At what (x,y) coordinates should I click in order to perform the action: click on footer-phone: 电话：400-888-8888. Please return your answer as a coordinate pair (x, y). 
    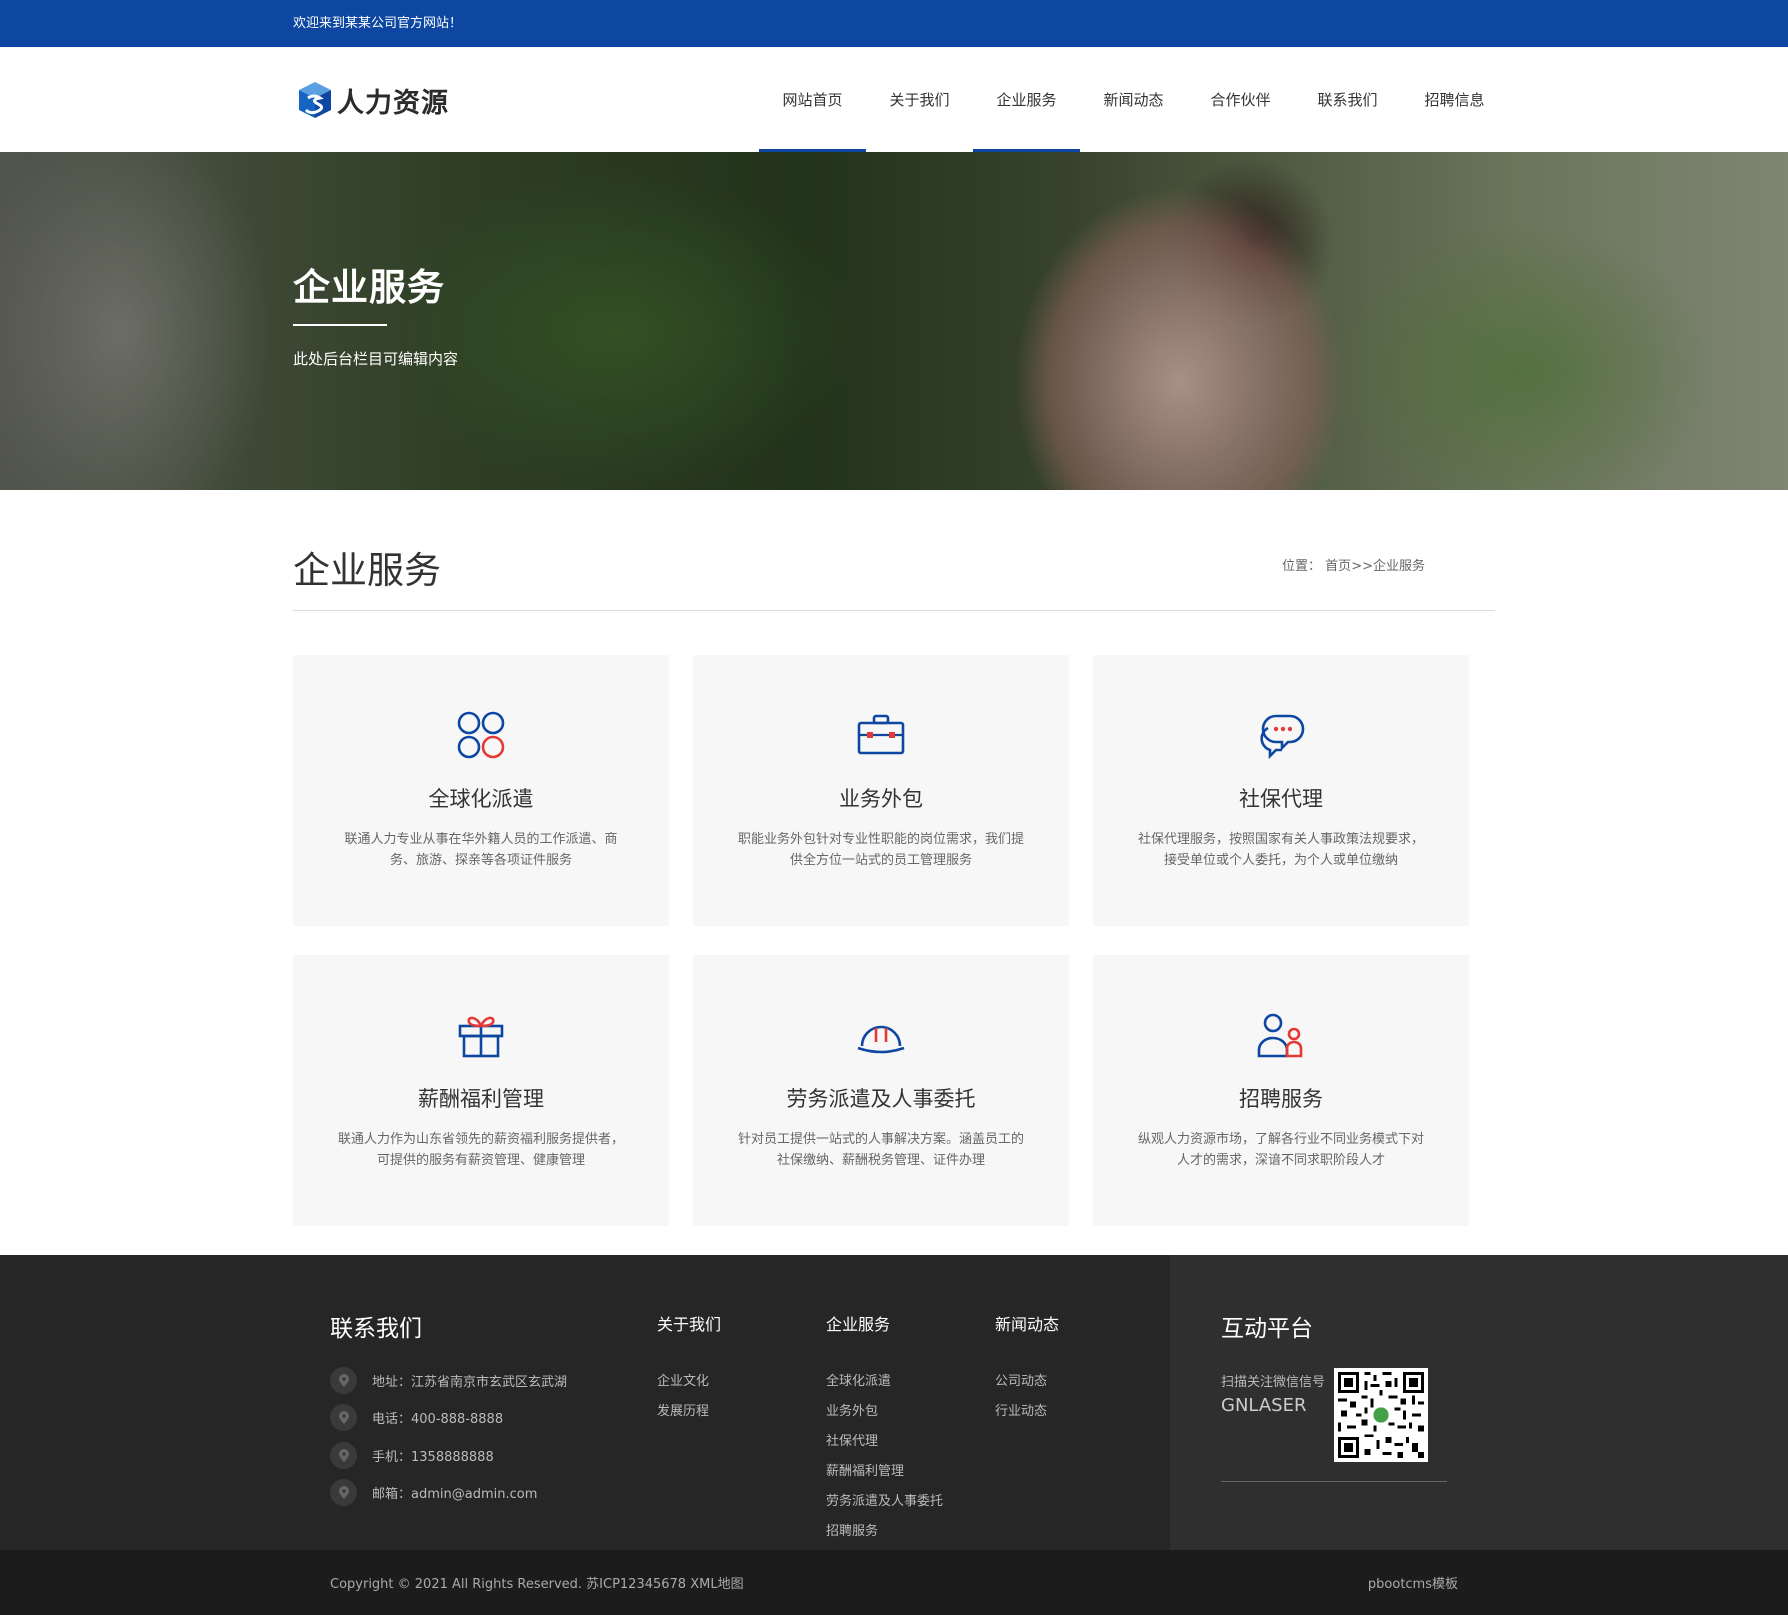
    Looking at the image, I should click on (416, 1417).